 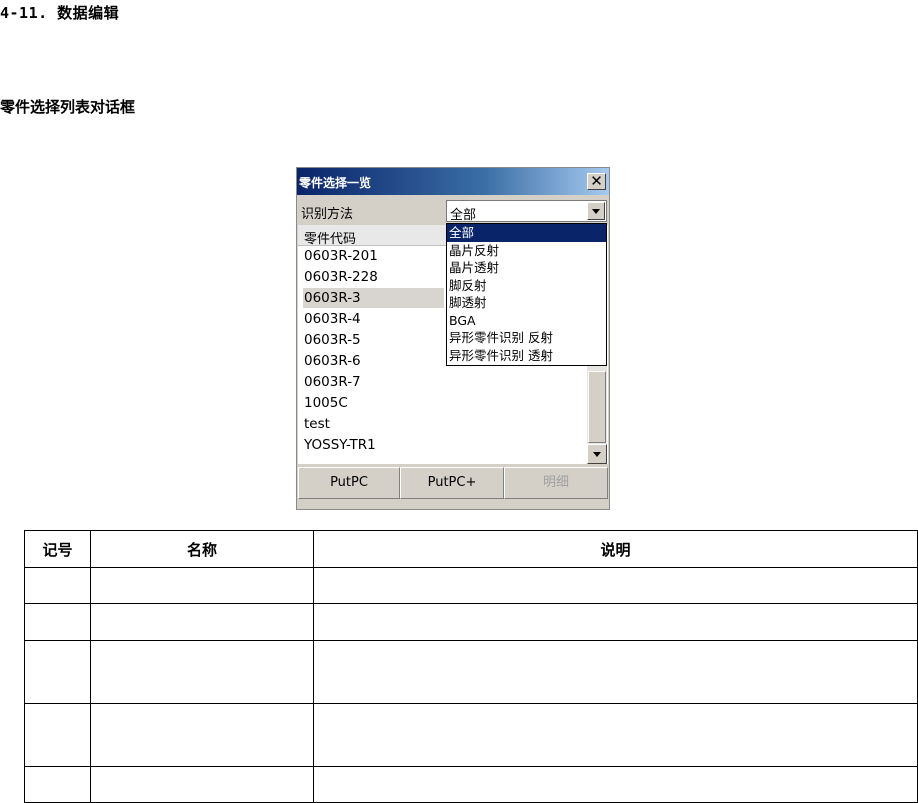 What do you see at coordinates (526, 211) in the screenshot?
I see `method-select: 全部` at bounding box center [526, 211].